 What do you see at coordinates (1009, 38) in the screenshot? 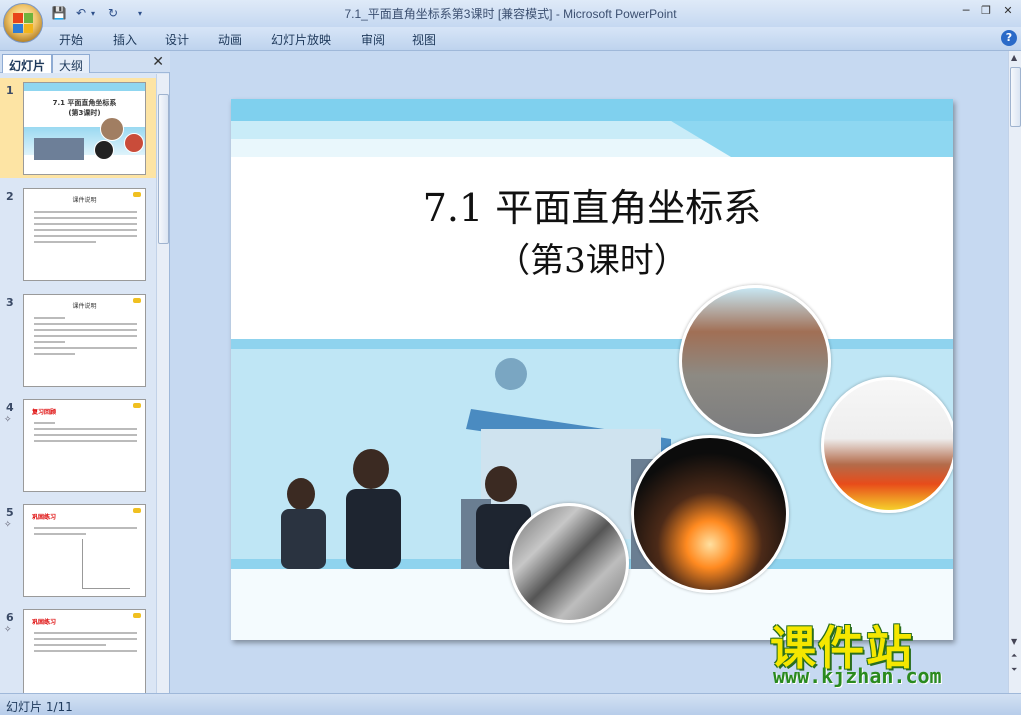
I see `help-icon: ?` at bounding box center [1009, 38].